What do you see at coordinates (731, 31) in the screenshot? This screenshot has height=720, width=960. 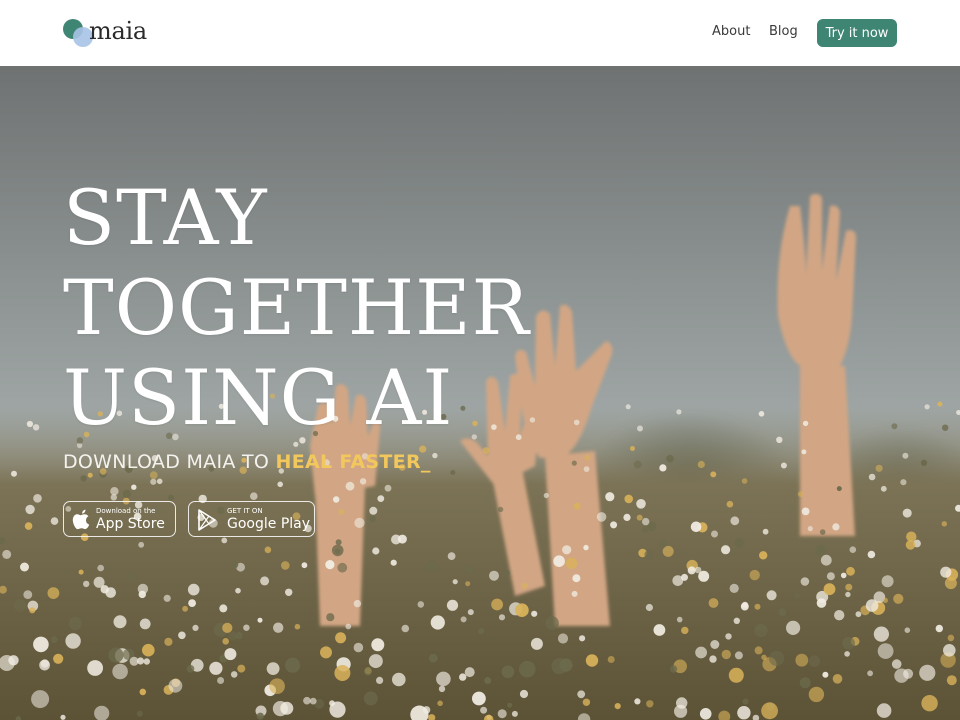 I see `nav-link-about: About` at bounding box center [731, 31].